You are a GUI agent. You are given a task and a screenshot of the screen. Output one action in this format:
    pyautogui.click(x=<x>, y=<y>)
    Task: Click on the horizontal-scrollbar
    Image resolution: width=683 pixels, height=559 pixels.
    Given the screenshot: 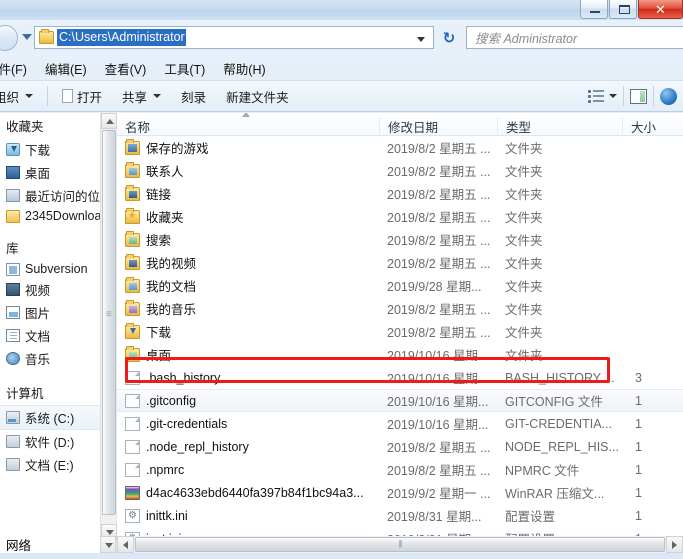 What is the action you would take?
    pyautogui.click(x=400, y=544)
    